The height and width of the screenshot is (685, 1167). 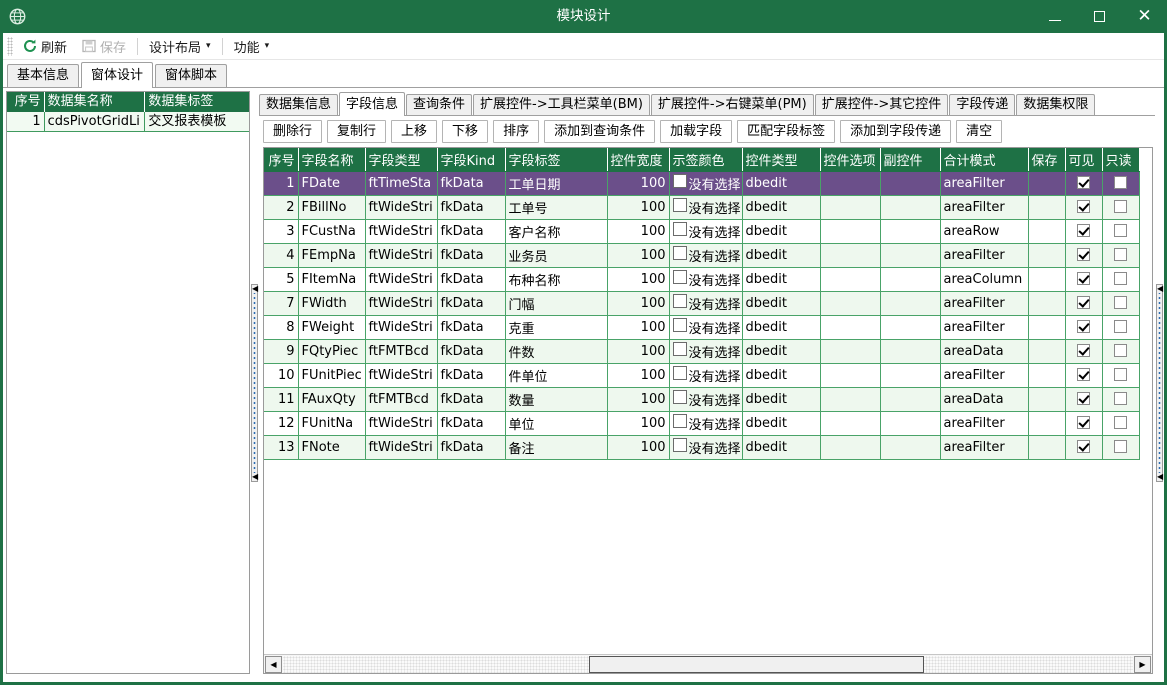 What do you see at coordinates (10, 46) in the screenshot?
I see `toolbar-grip` at bounding box center [10, 46].